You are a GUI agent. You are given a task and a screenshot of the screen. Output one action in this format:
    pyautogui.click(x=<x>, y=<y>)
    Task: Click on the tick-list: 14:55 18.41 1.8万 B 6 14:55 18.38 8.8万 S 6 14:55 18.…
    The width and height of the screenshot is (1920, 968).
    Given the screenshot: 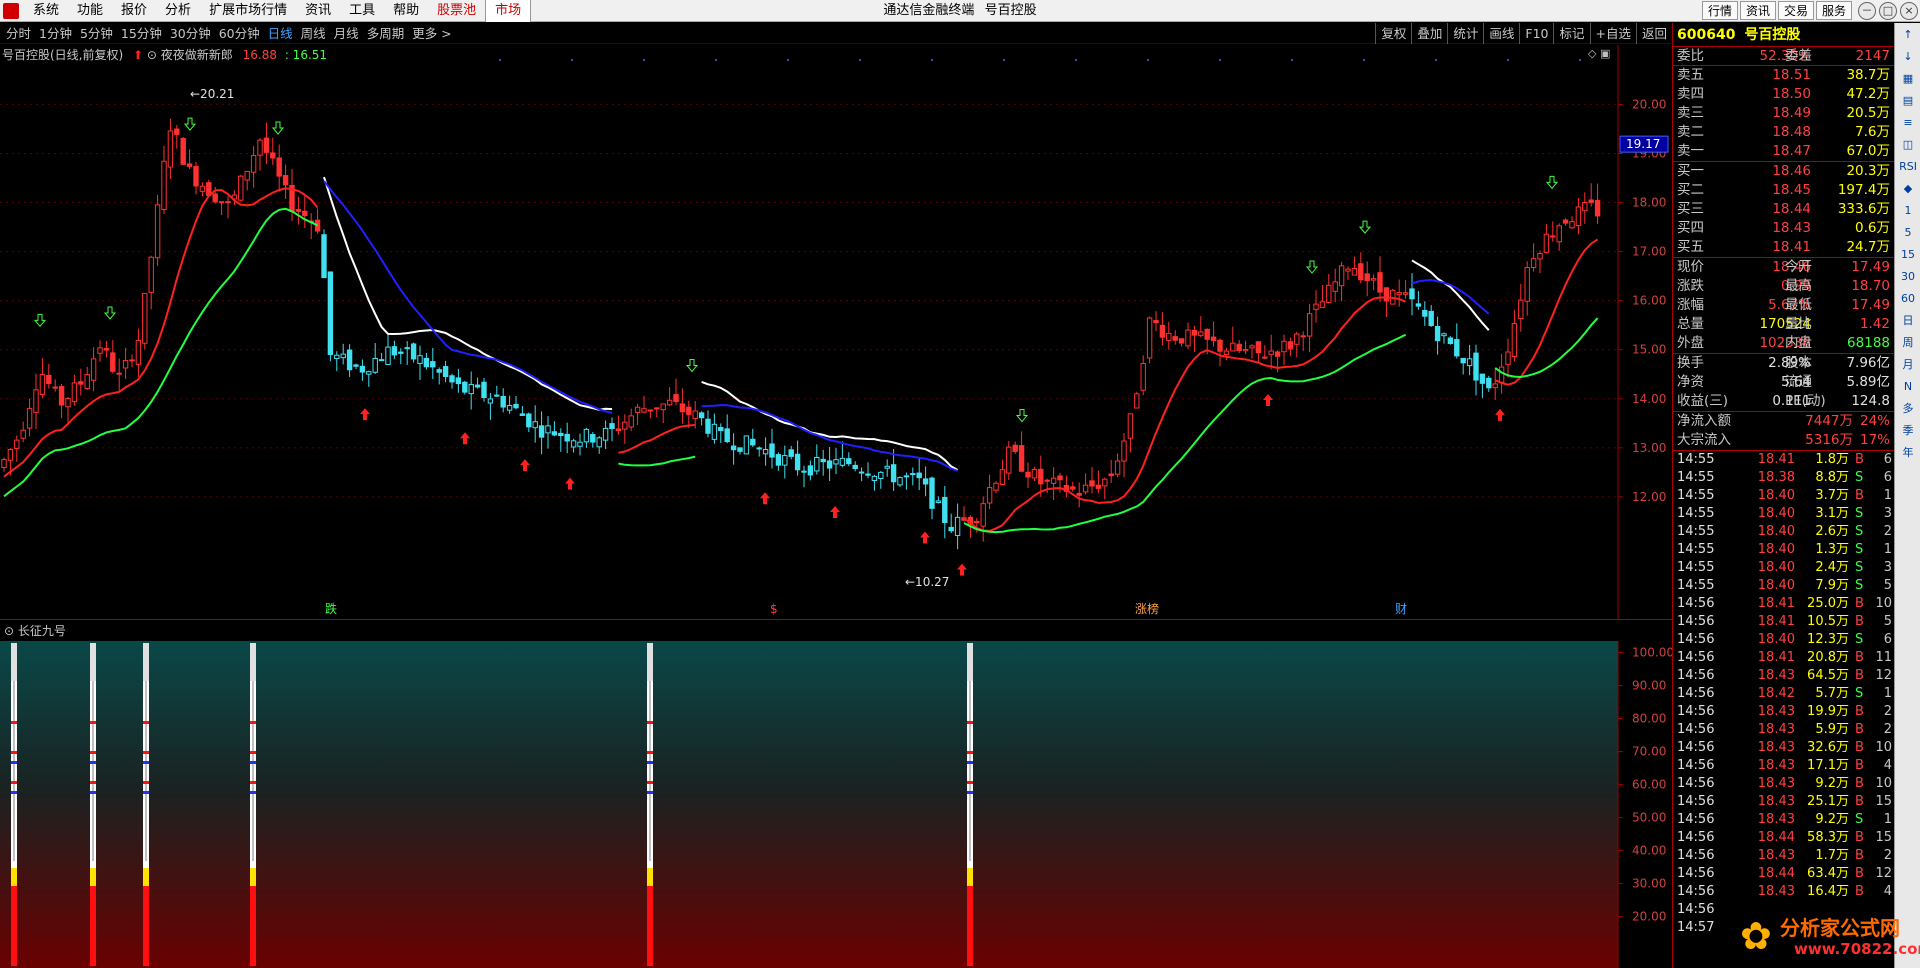 What is the action you would take?
    pyautogui.click(x=1783, y=694)
    